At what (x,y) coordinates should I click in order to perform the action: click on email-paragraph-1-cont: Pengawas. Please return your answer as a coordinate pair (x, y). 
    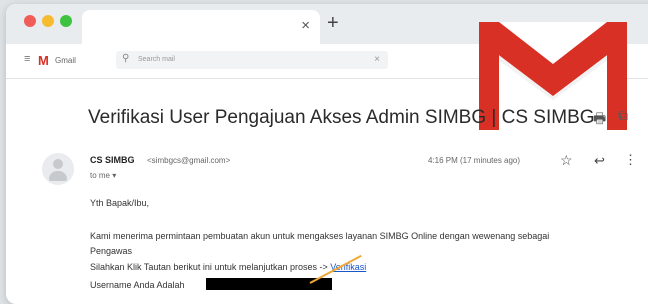
    Looking at the image, I should click on (111, 251).